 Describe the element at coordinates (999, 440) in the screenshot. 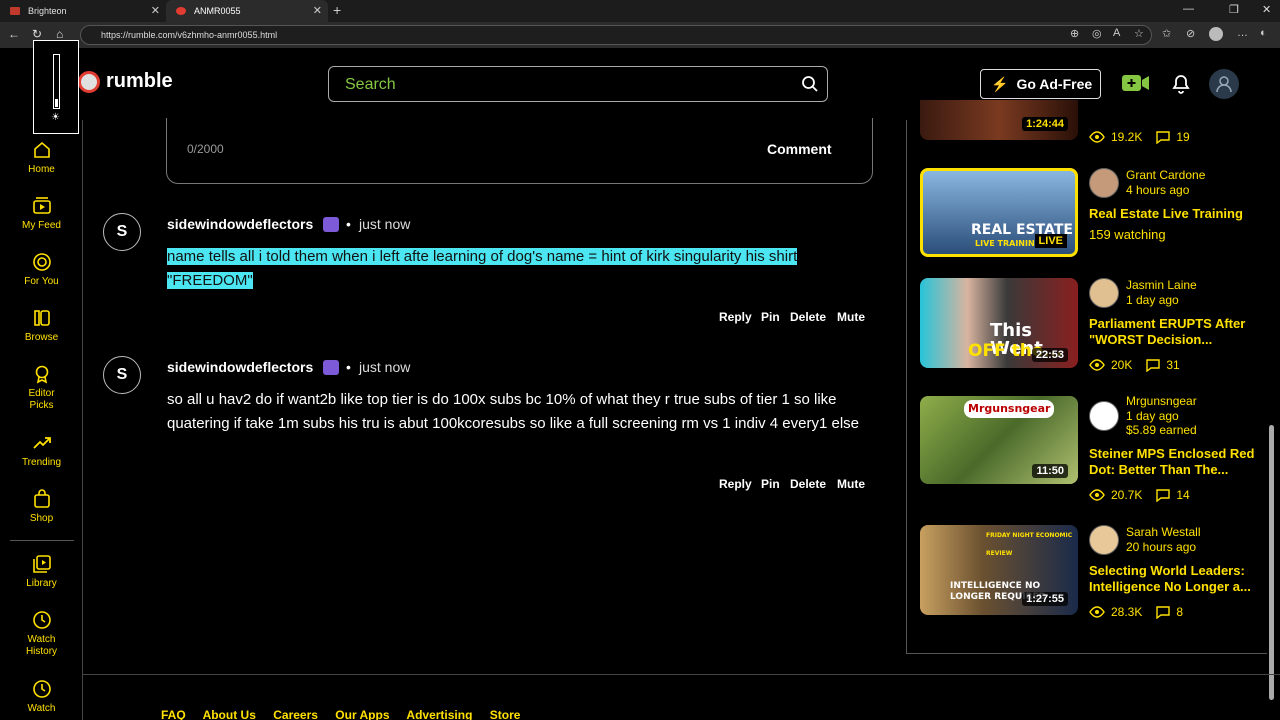

I see `video-thumbnail: Mrgunsngear 11:50` at that location.